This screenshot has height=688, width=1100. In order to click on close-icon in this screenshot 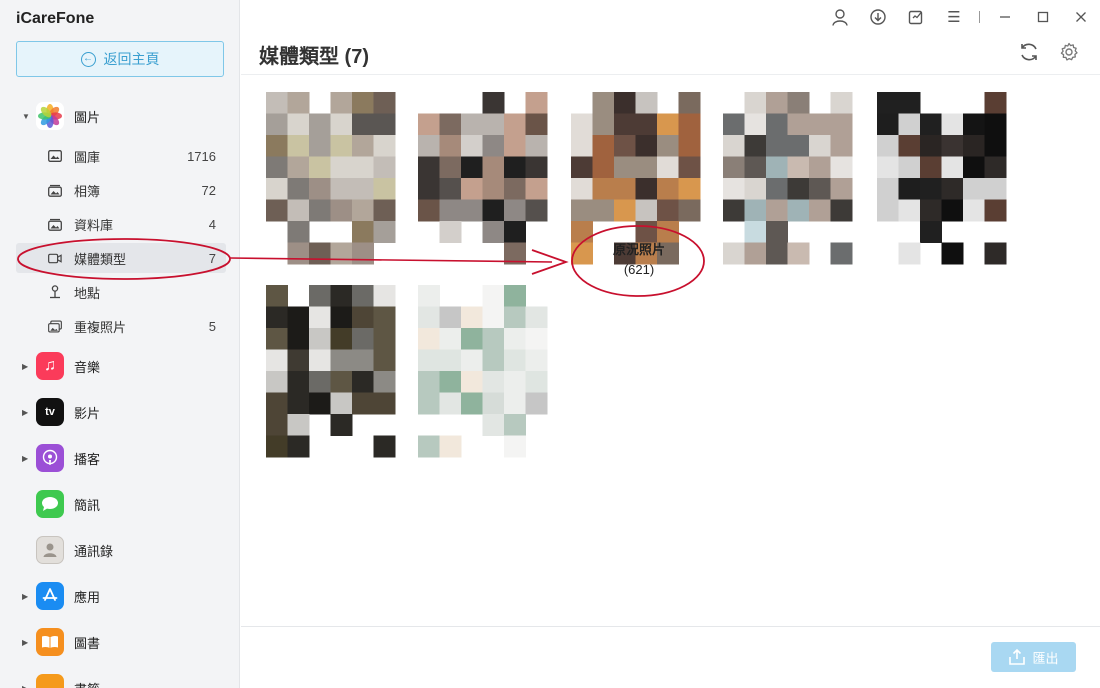, I will do `click(1081, 17)`.